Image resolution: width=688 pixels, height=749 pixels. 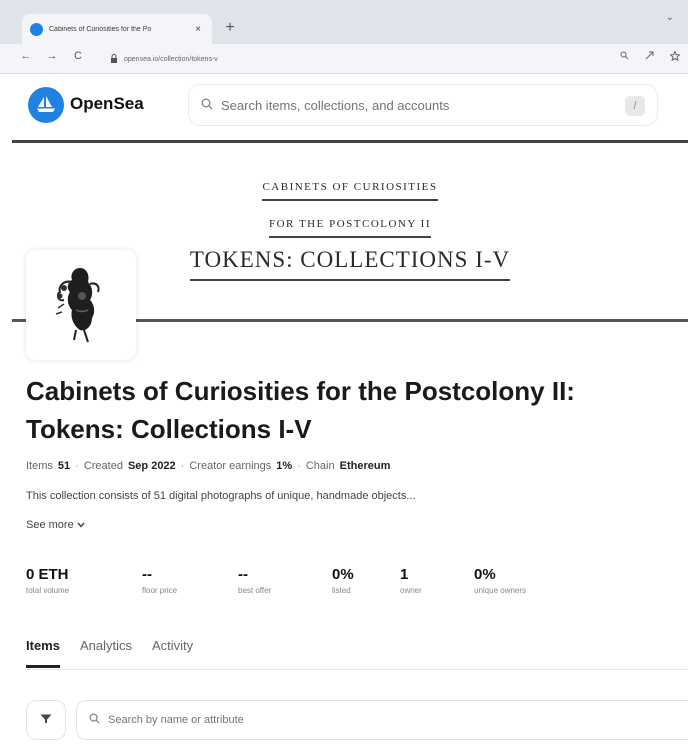 I want to click on opensea-logo-icon, so click(x=46, y=105).